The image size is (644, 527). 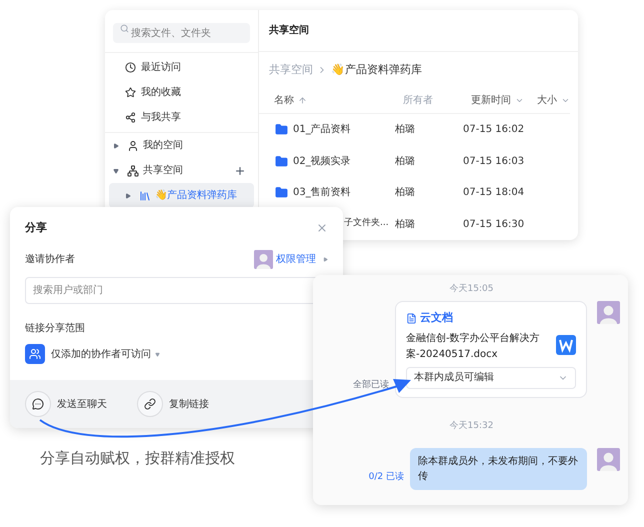 I want to click on share-action: 发送至聊天, so click(x=66, y=404).